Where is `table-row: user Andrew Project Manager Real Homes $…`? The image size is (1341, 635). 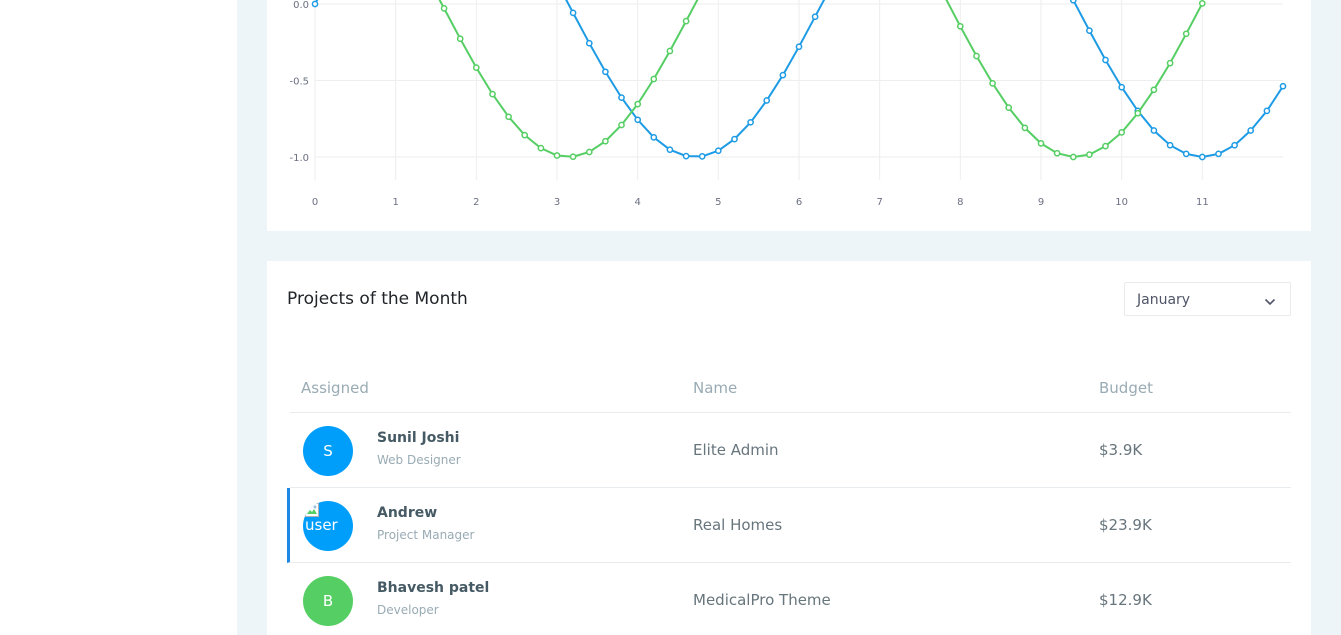 table-row: user Andrew Project Manager Real Homes $… is located at coordinates (789, 525).